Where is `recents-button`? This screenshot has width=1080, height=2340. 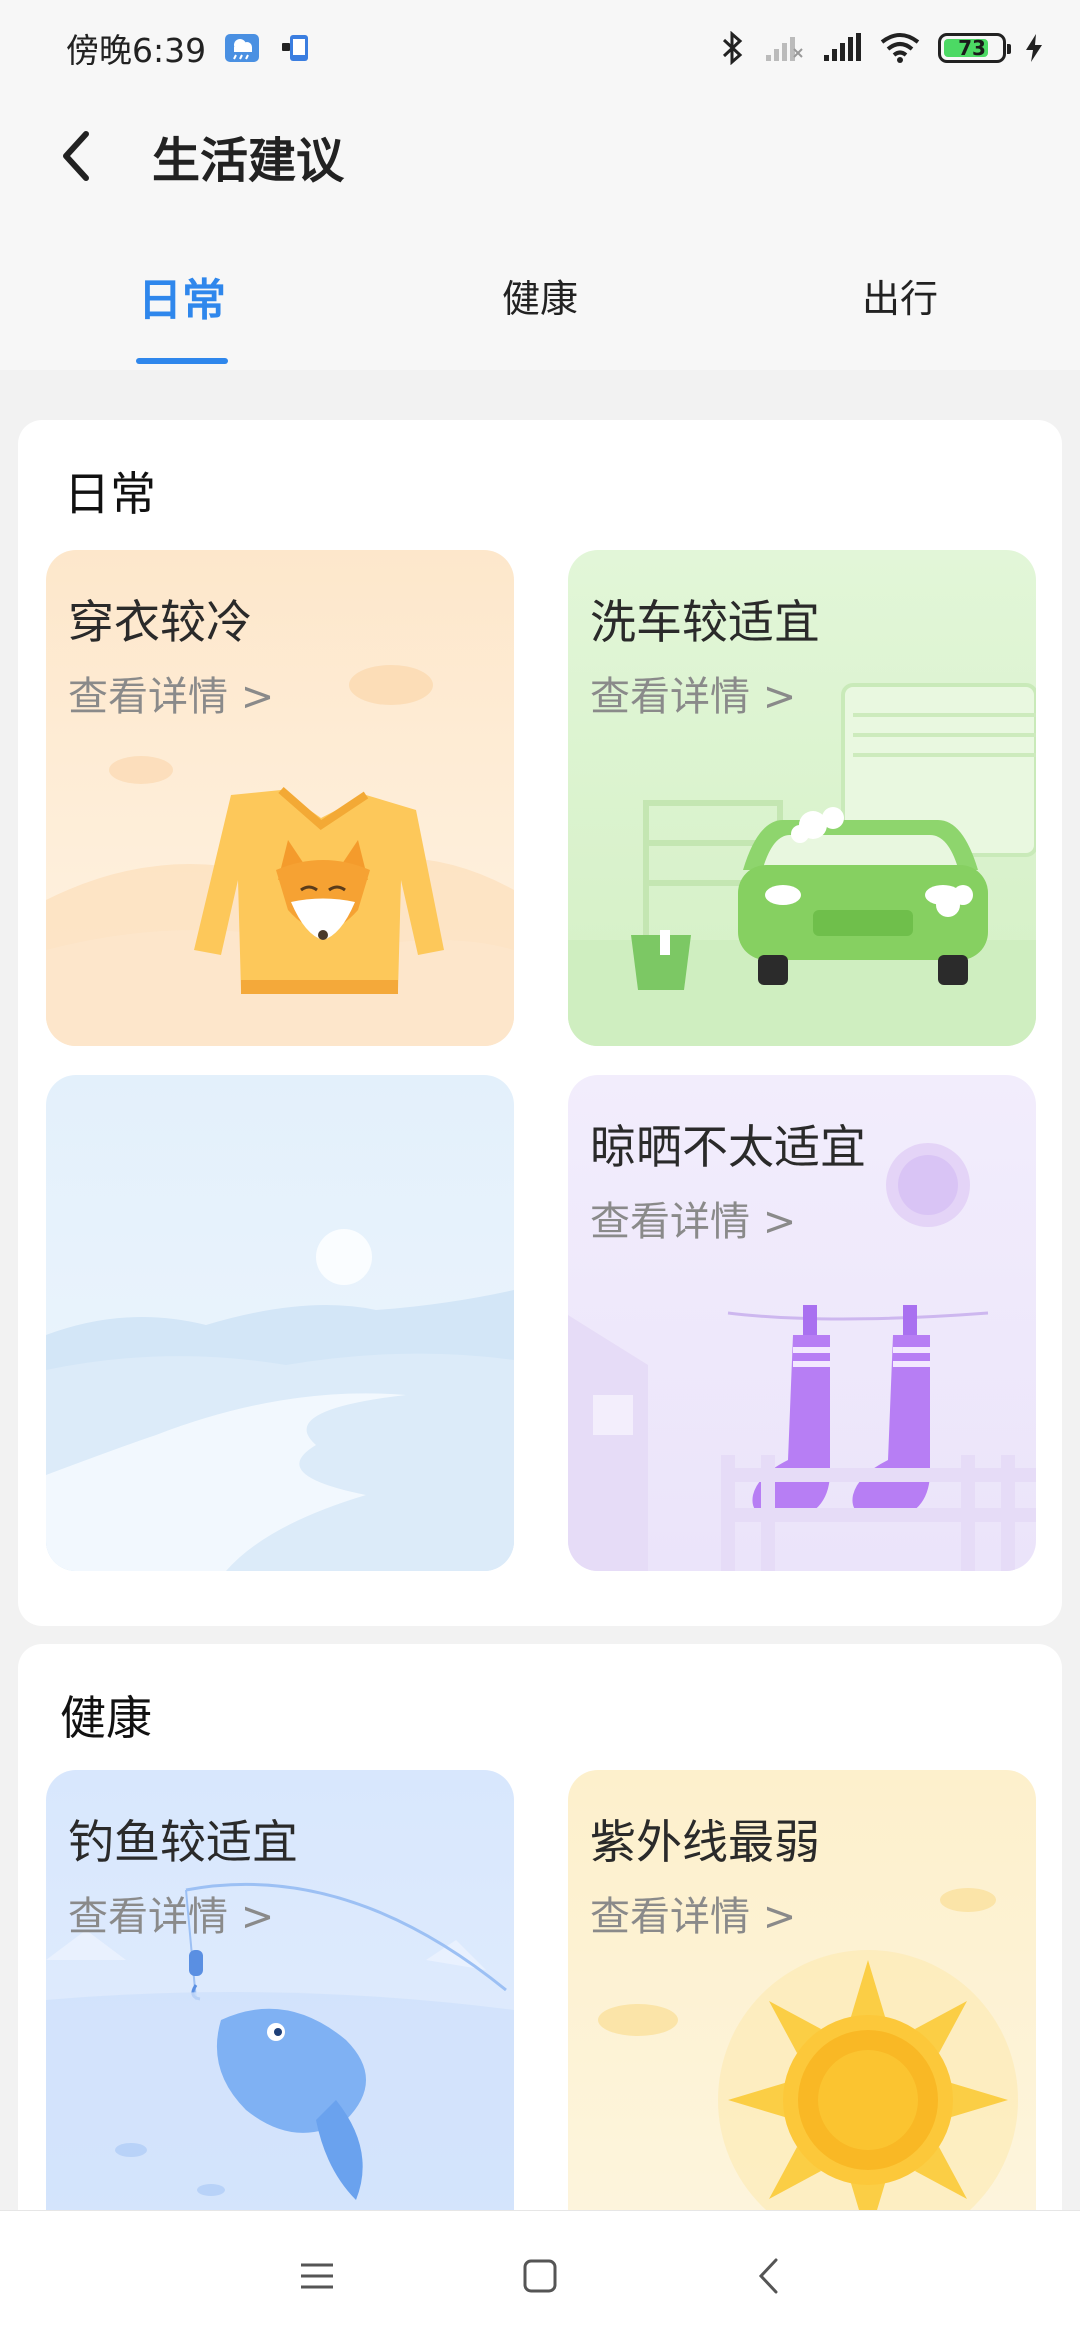 recents-button is located at coordinates (317, 2276).